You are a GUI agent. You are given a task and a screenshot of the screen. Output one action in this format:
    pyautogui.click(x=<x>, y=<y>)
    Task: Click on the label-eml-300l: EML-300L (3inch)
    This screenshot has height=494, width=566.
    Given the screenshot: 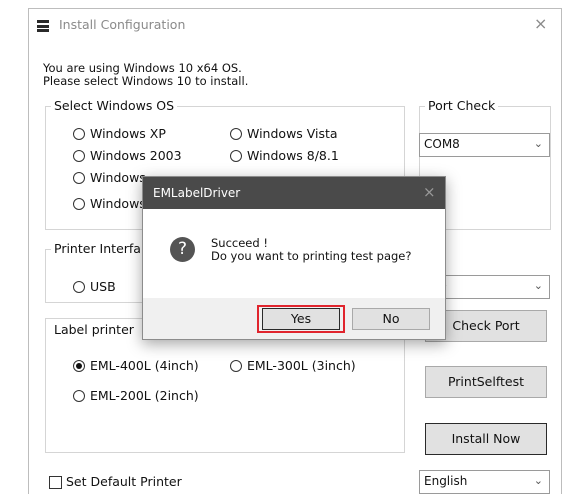 What is the action you would take?
    pyautogui.click(x=301, y=365)
    